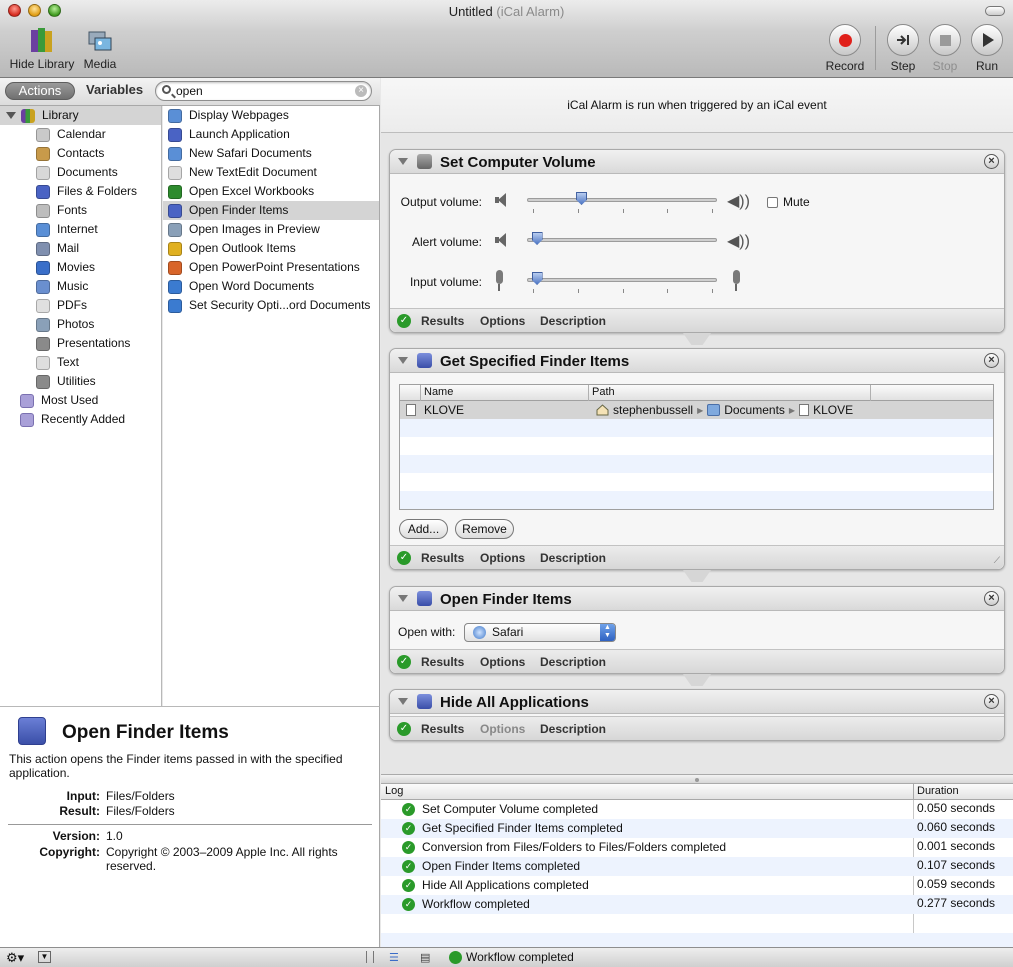 This screenshot has width=1013, height=967. I want to click on action-list-item: Launch Application, so click(271, 134).